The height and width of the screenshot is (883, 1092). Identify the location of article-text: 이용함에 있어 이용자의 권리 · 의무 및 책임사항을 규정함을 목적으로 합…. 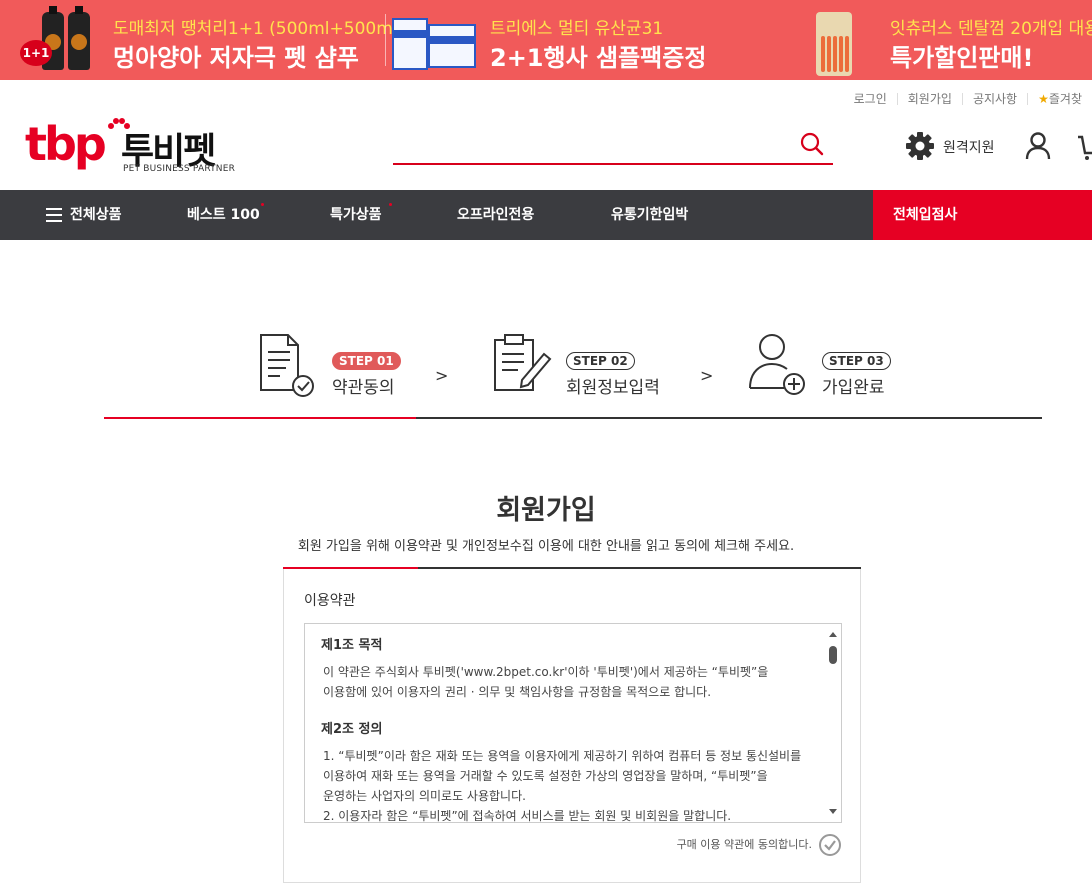
(517, 692).